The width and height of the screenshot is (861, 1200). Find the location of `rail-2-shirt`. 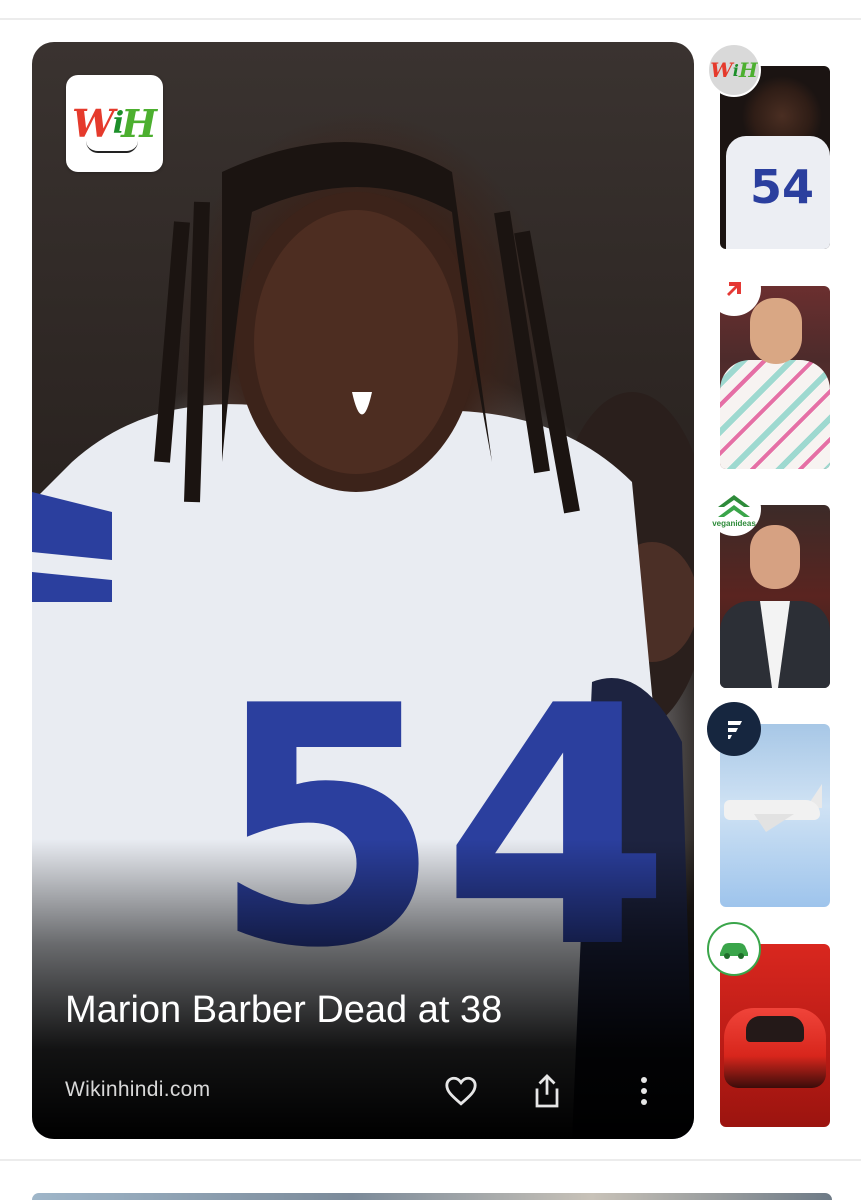

rail-2-shirt is located at coordinates (775, 414).